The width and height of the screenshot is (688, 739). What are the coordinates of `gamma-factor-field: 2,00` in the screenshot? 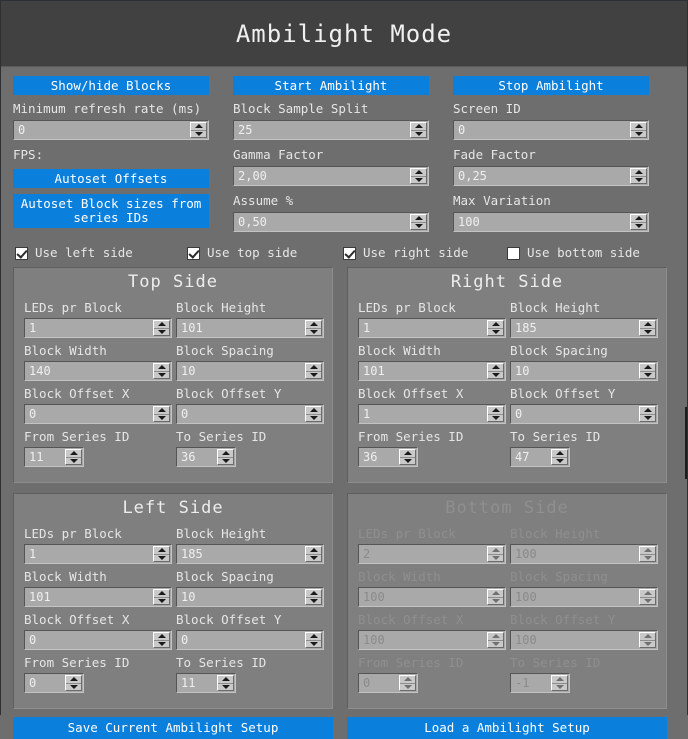 It's located at (331, 176).